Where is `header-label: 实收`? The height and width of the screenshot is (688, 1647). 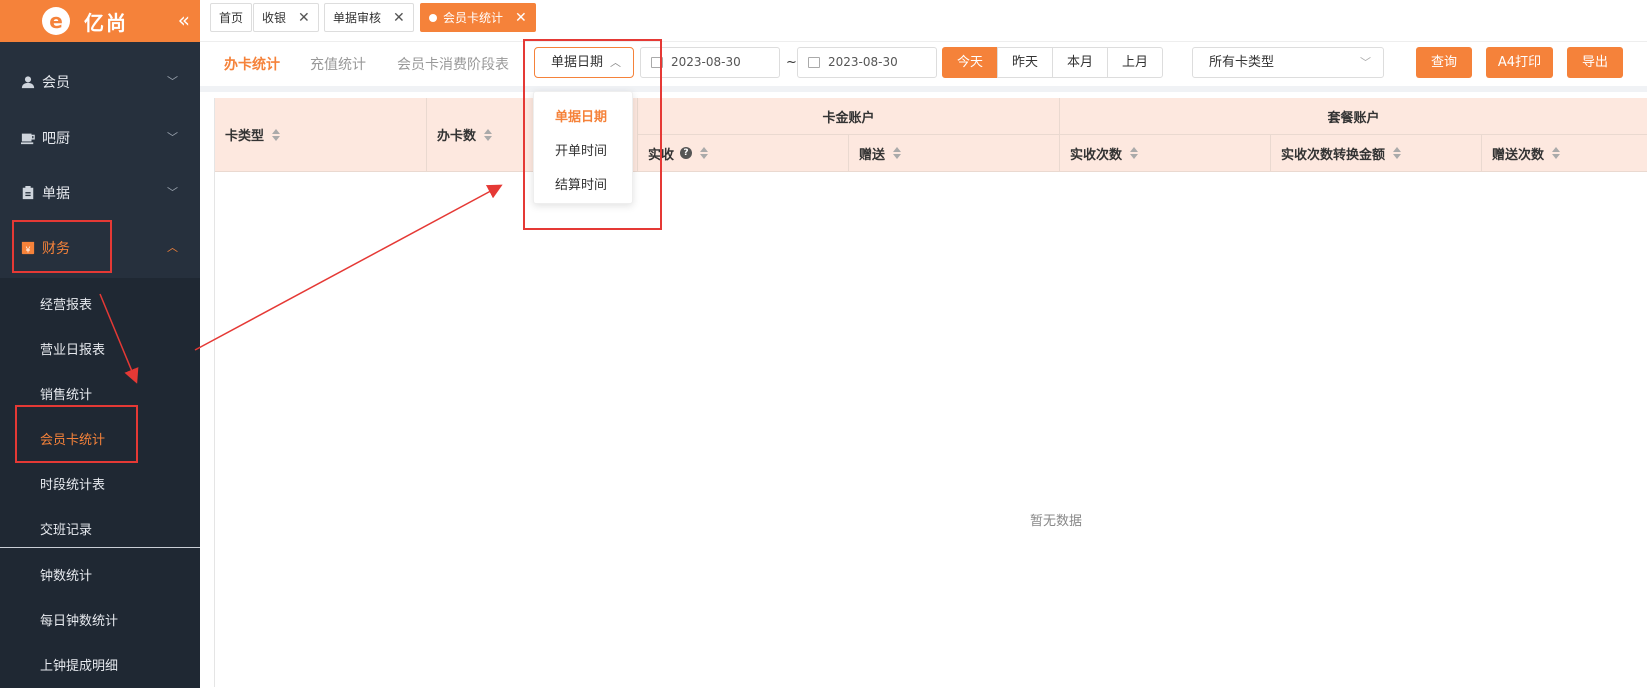
header-label: 实收 is located at coordinates (661, 155).